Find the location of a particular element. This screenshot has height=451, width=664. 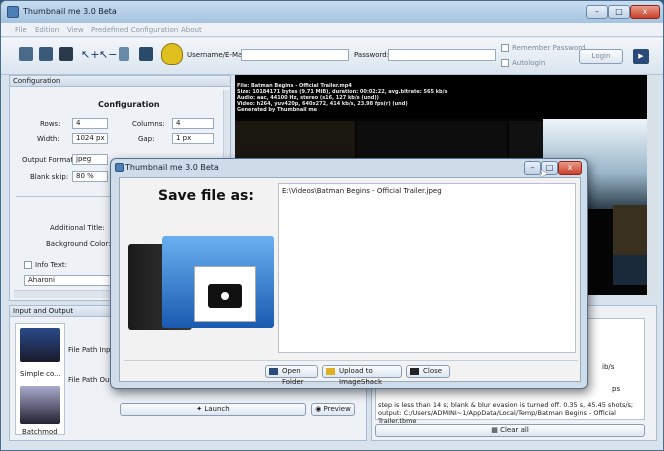

add-file-icon is located at coordinates (26, 54).